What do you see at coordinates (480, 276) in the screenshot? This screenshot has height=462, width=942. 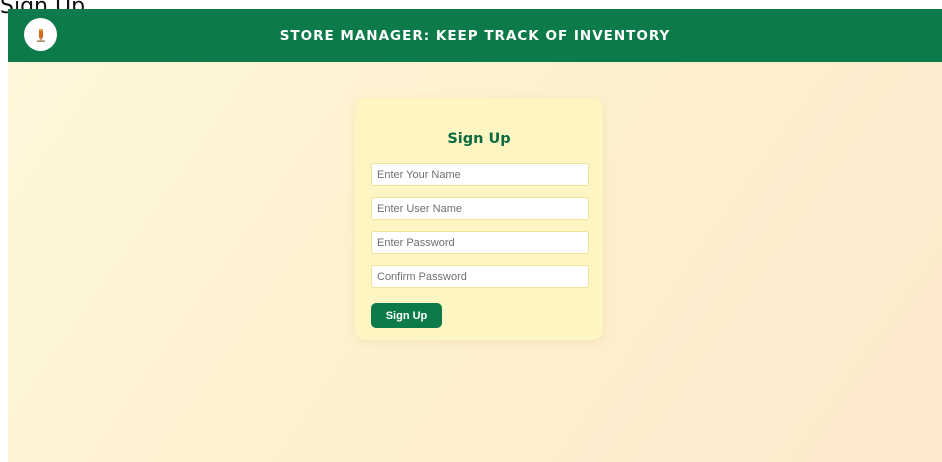 I see `confirm-password-input` at bounding box center [480, 276].